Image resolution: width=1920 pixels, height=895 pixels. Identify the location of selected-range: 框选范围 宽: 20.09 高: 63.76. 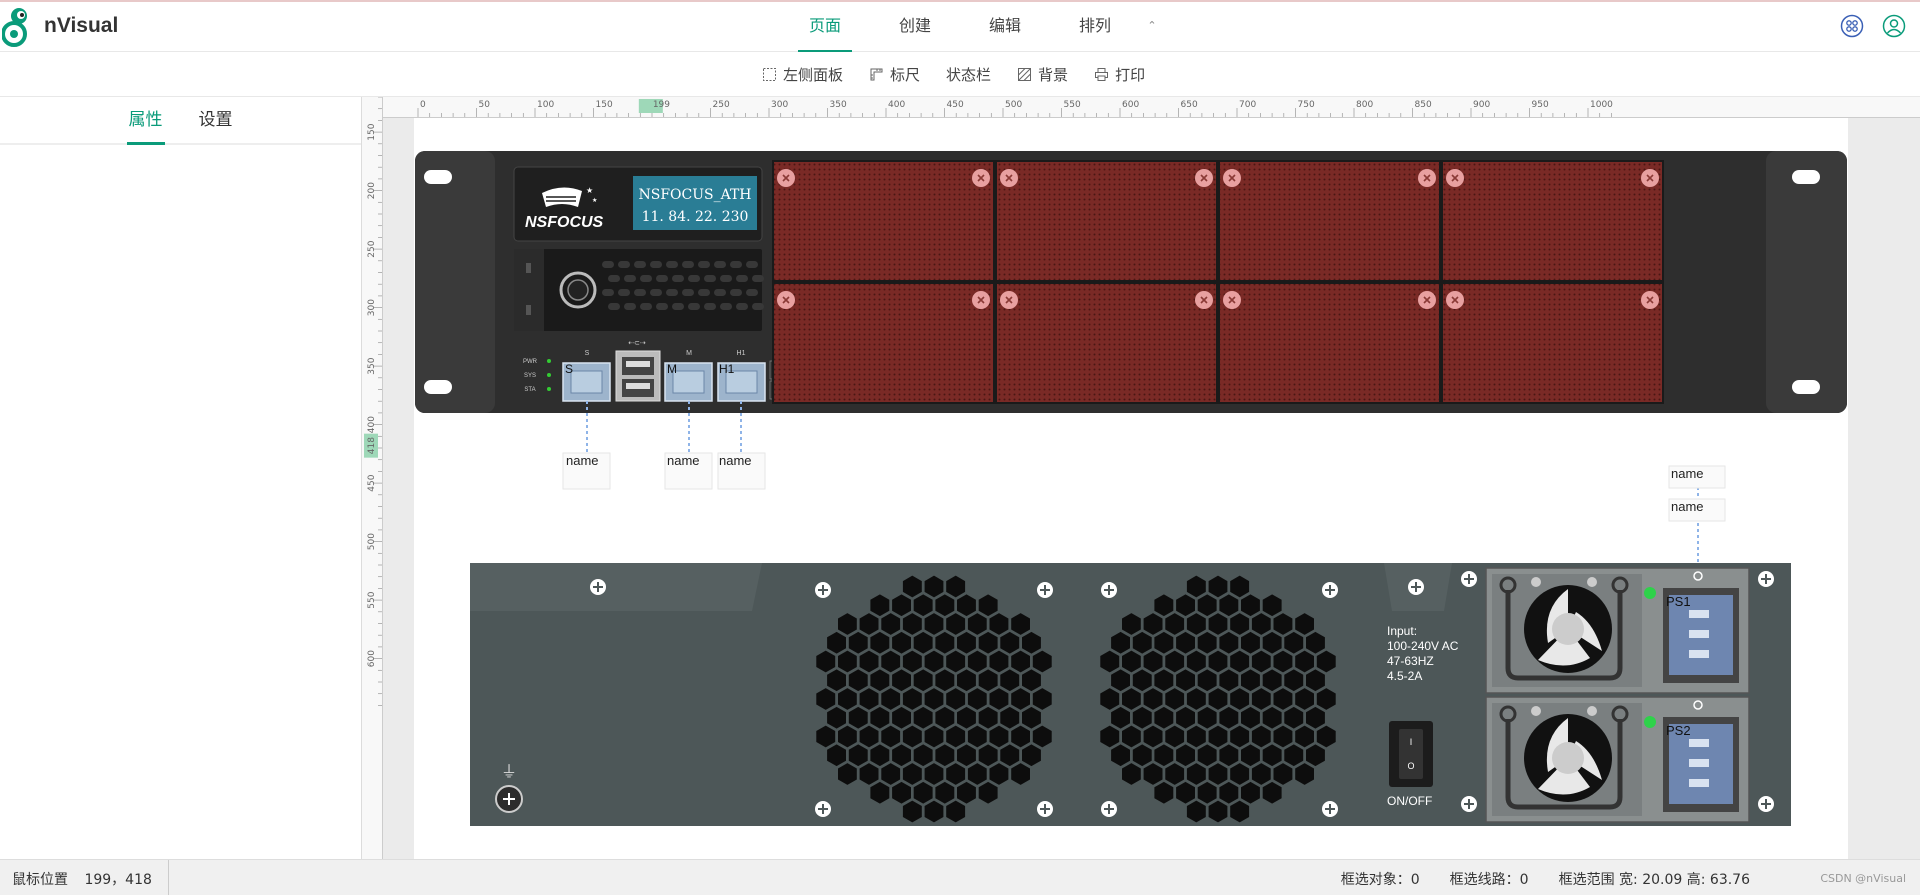
(1654, 880).